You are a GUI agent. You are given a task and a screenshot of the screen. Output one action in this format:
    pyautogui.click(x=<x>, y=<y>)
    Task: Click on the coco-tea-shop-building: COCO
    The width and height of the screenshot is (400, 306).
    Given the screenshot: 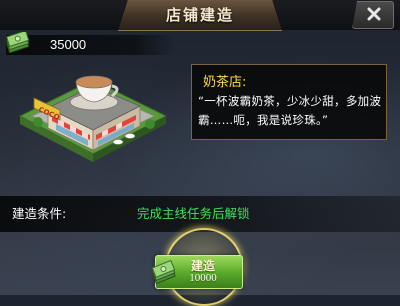 What is the action you would take?
    pyautogui.click(x=93, y=118)
    